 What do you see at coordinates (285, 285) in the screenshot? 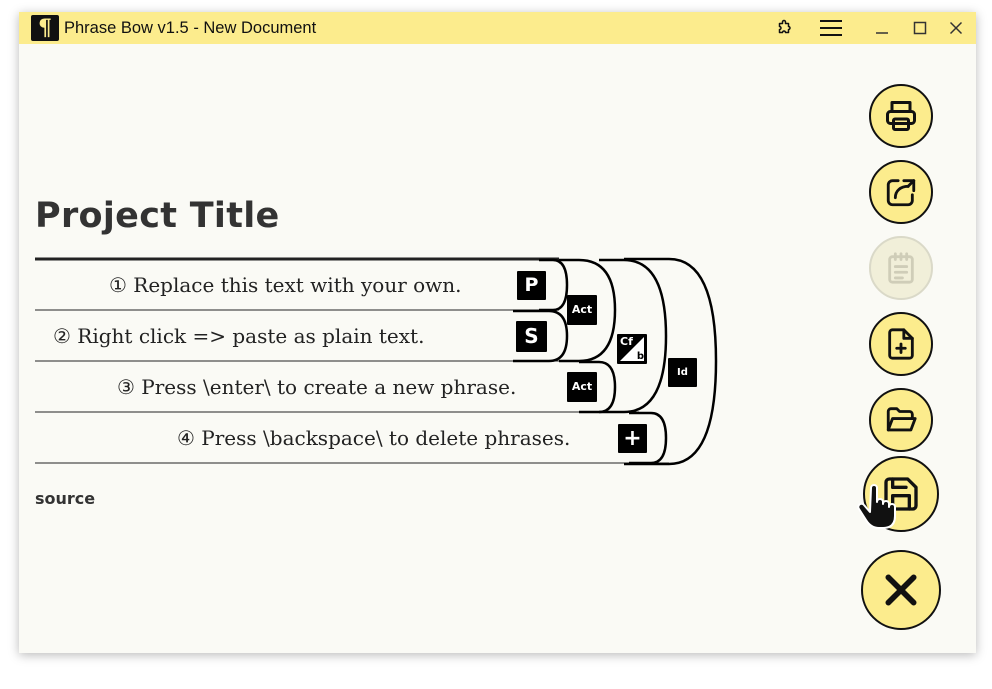
I see `phrase-1-text: ① Replace this text with your own.` at bounding box center [285, 285].